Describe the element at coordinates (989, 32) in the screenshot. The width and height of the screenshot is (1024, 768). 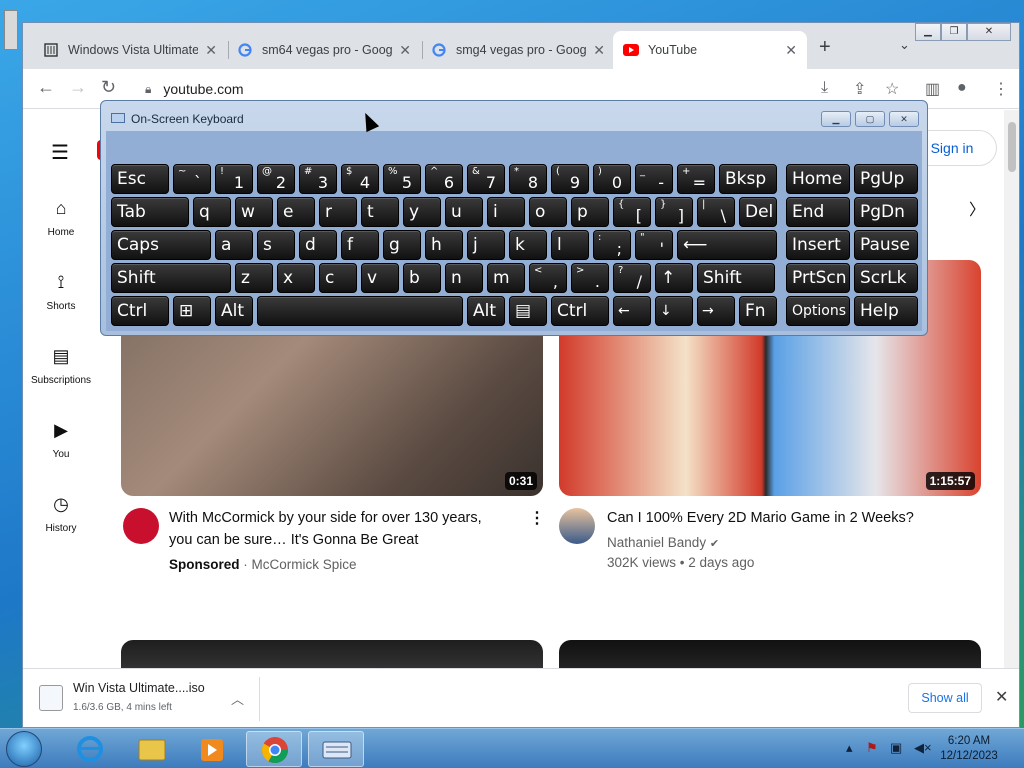
I see `close-window-button: ✕` at that location.